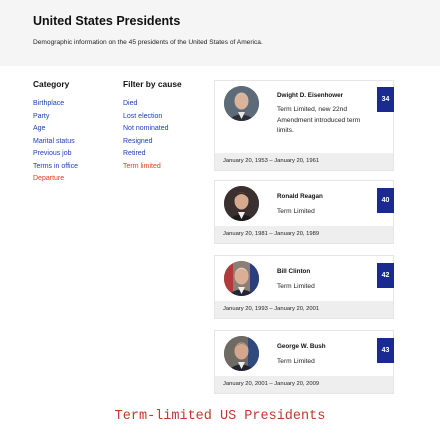  I want to click on category-heading: Category, so click(51, 84).